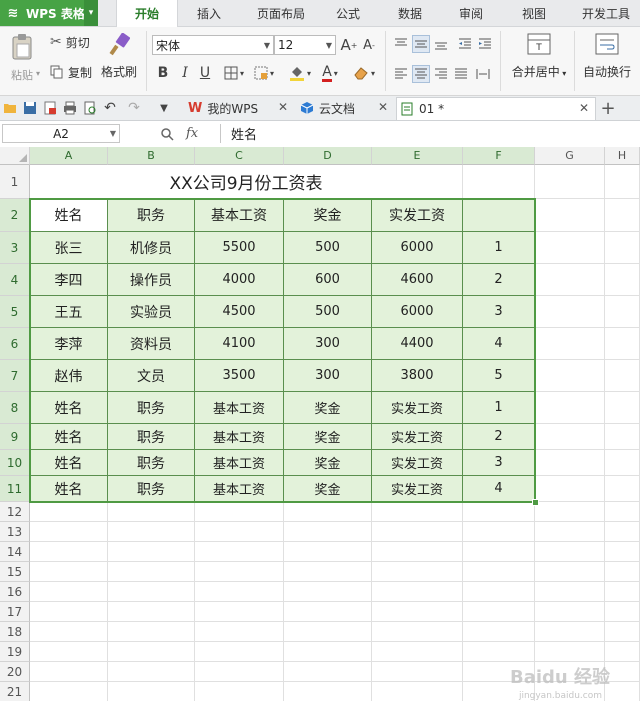 This screenshot has height=701, width=640. I want to click on data-cell: 5, so click(499, 376).